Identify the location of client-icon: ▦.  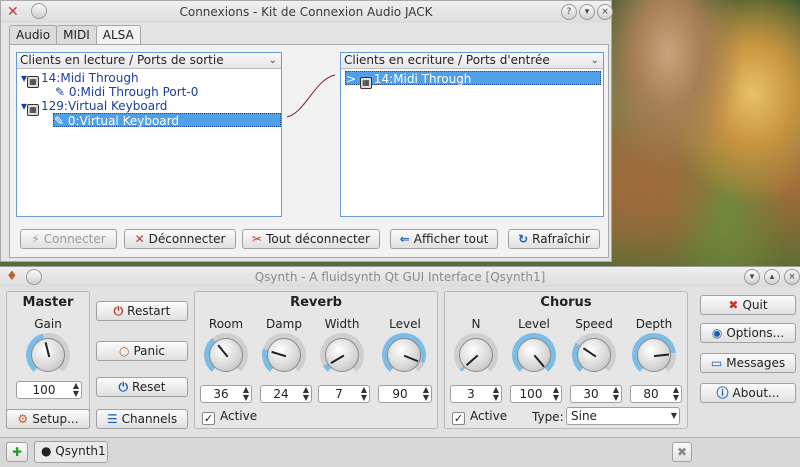
(33, 110).